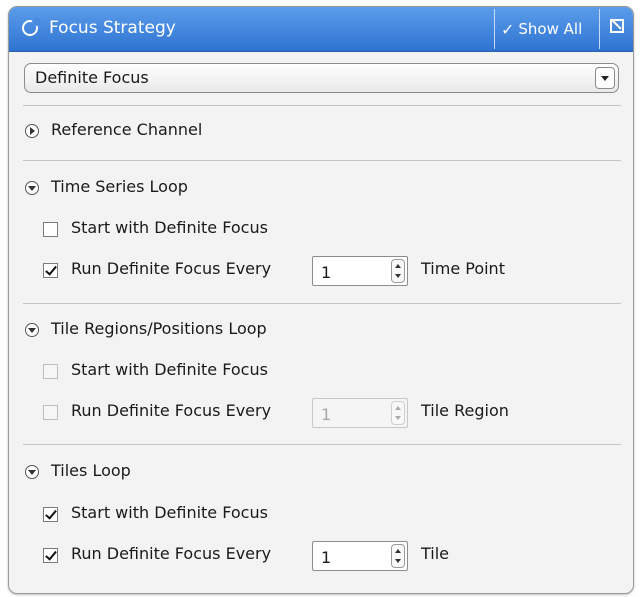  Describe the element at coordinates (50, 412) in the screenshot. I see `tile-regions-run-checkbox` at that location.